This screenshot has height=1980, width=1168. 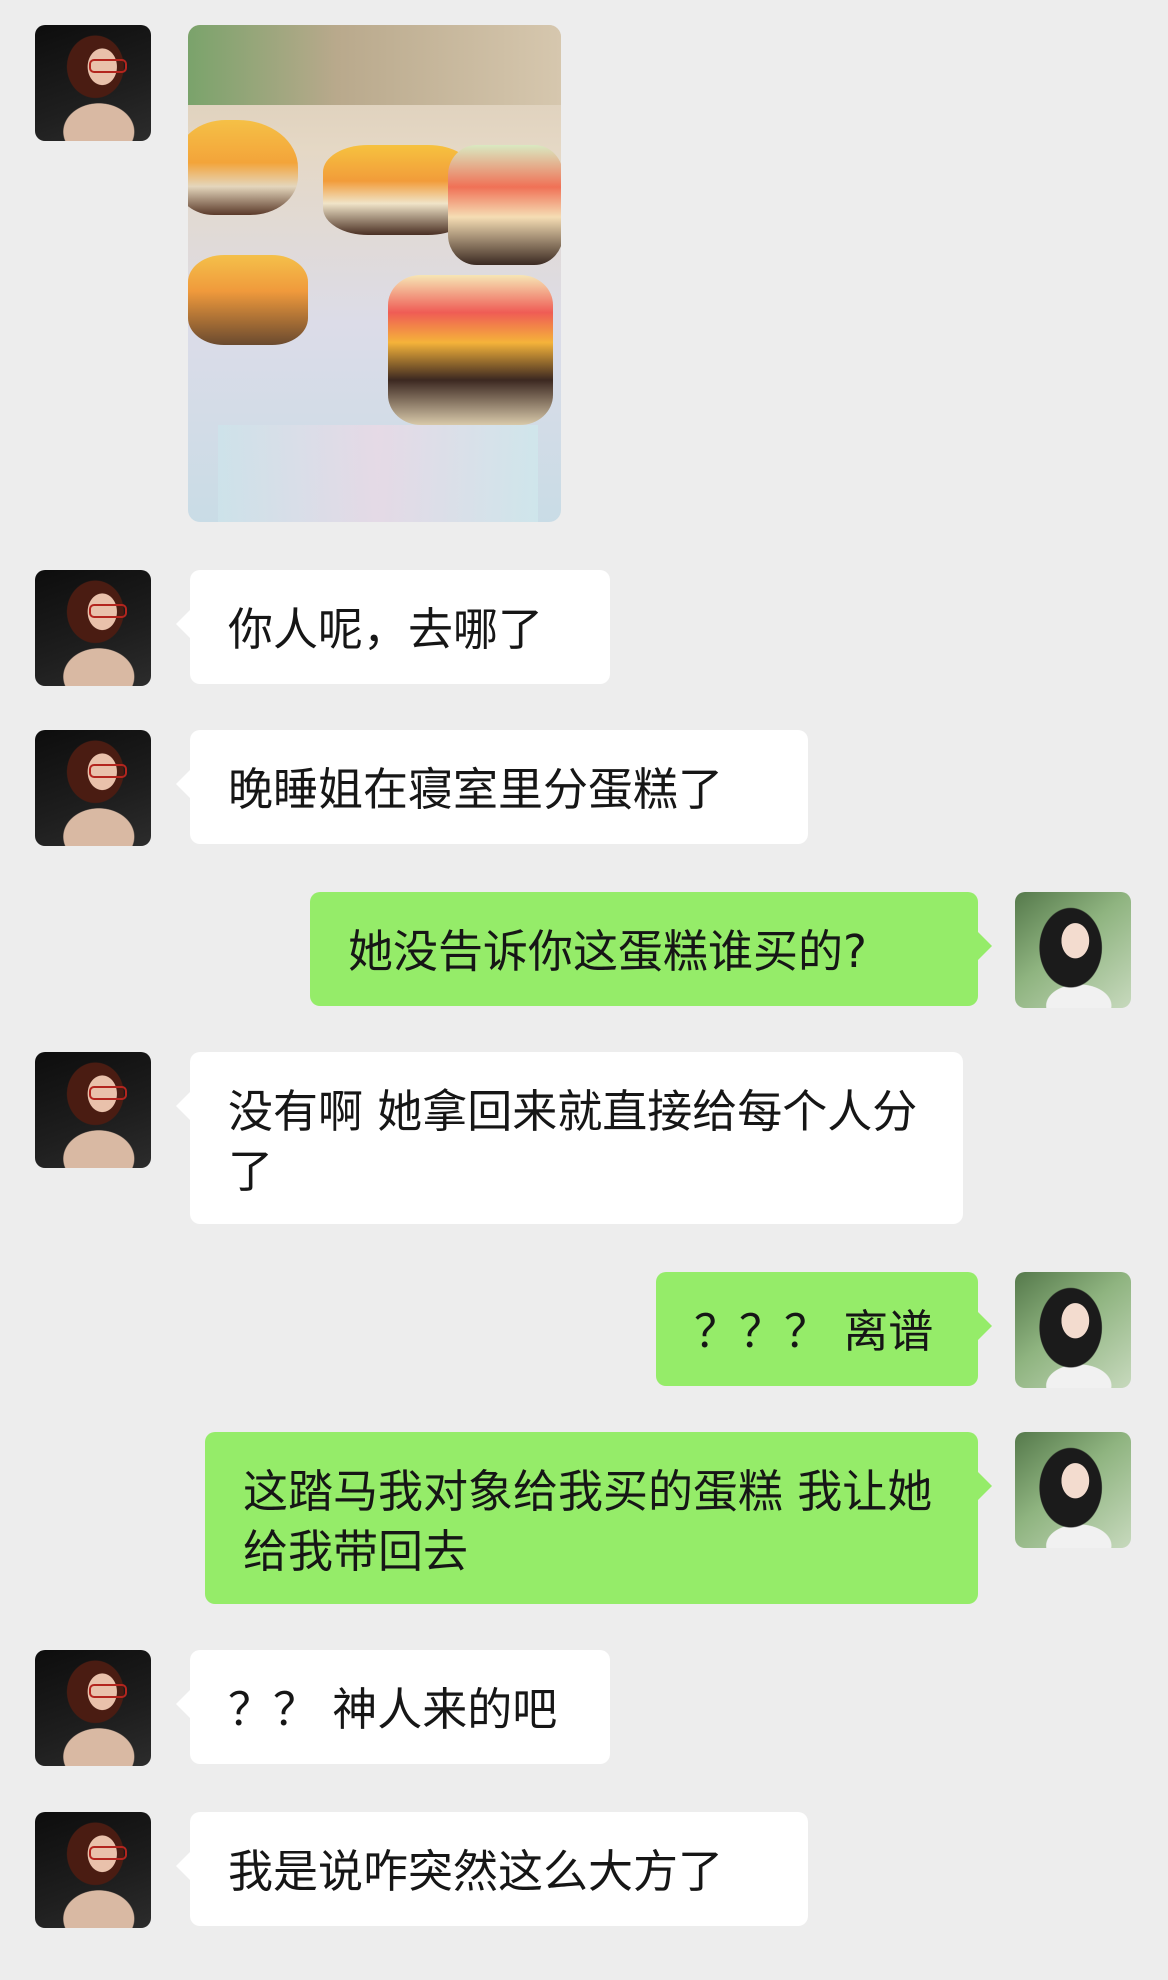 I want to click on incoming-message: 我是说咋突然这么大方了, so click(x=492, y=1869).